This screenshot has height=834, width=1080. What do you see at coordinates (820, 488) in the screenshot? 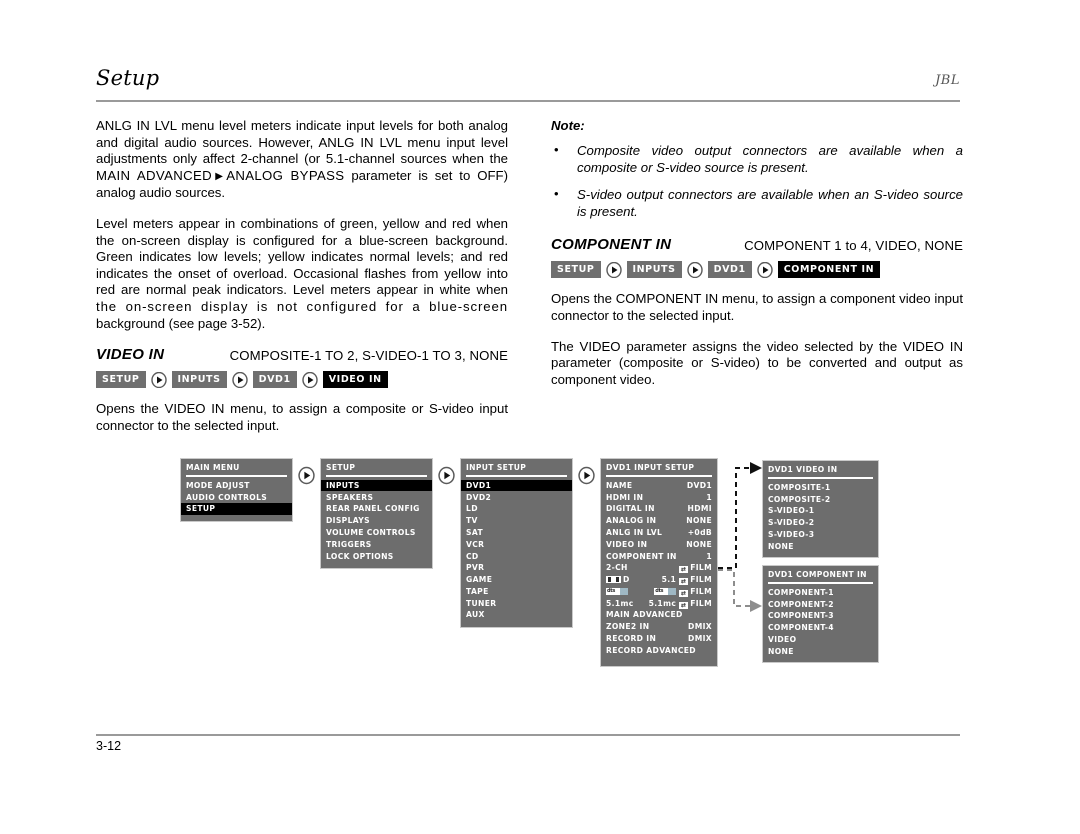
I see `menu-item-composite-1: COMPOSITE-1` at bounding box center [820, 488].